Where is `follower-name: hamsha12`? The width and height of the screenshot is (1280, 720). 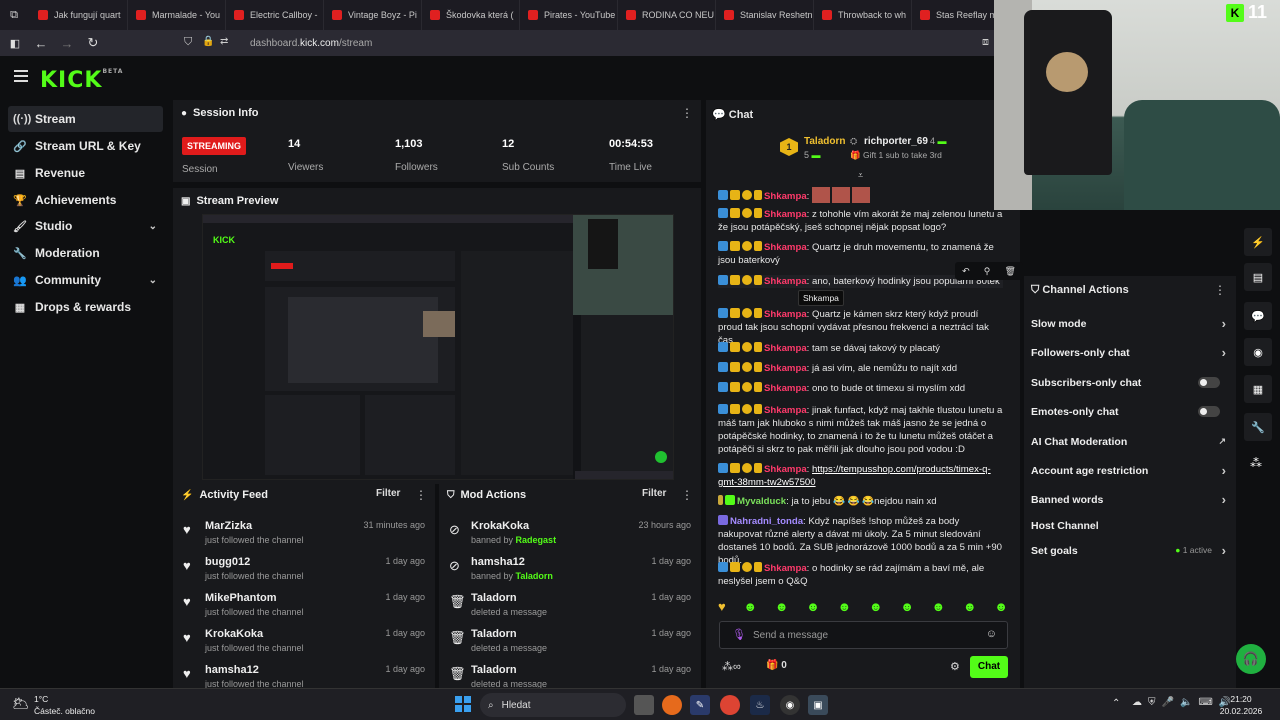
follower-name: hamsha12 is located at coordinates (232, 670).